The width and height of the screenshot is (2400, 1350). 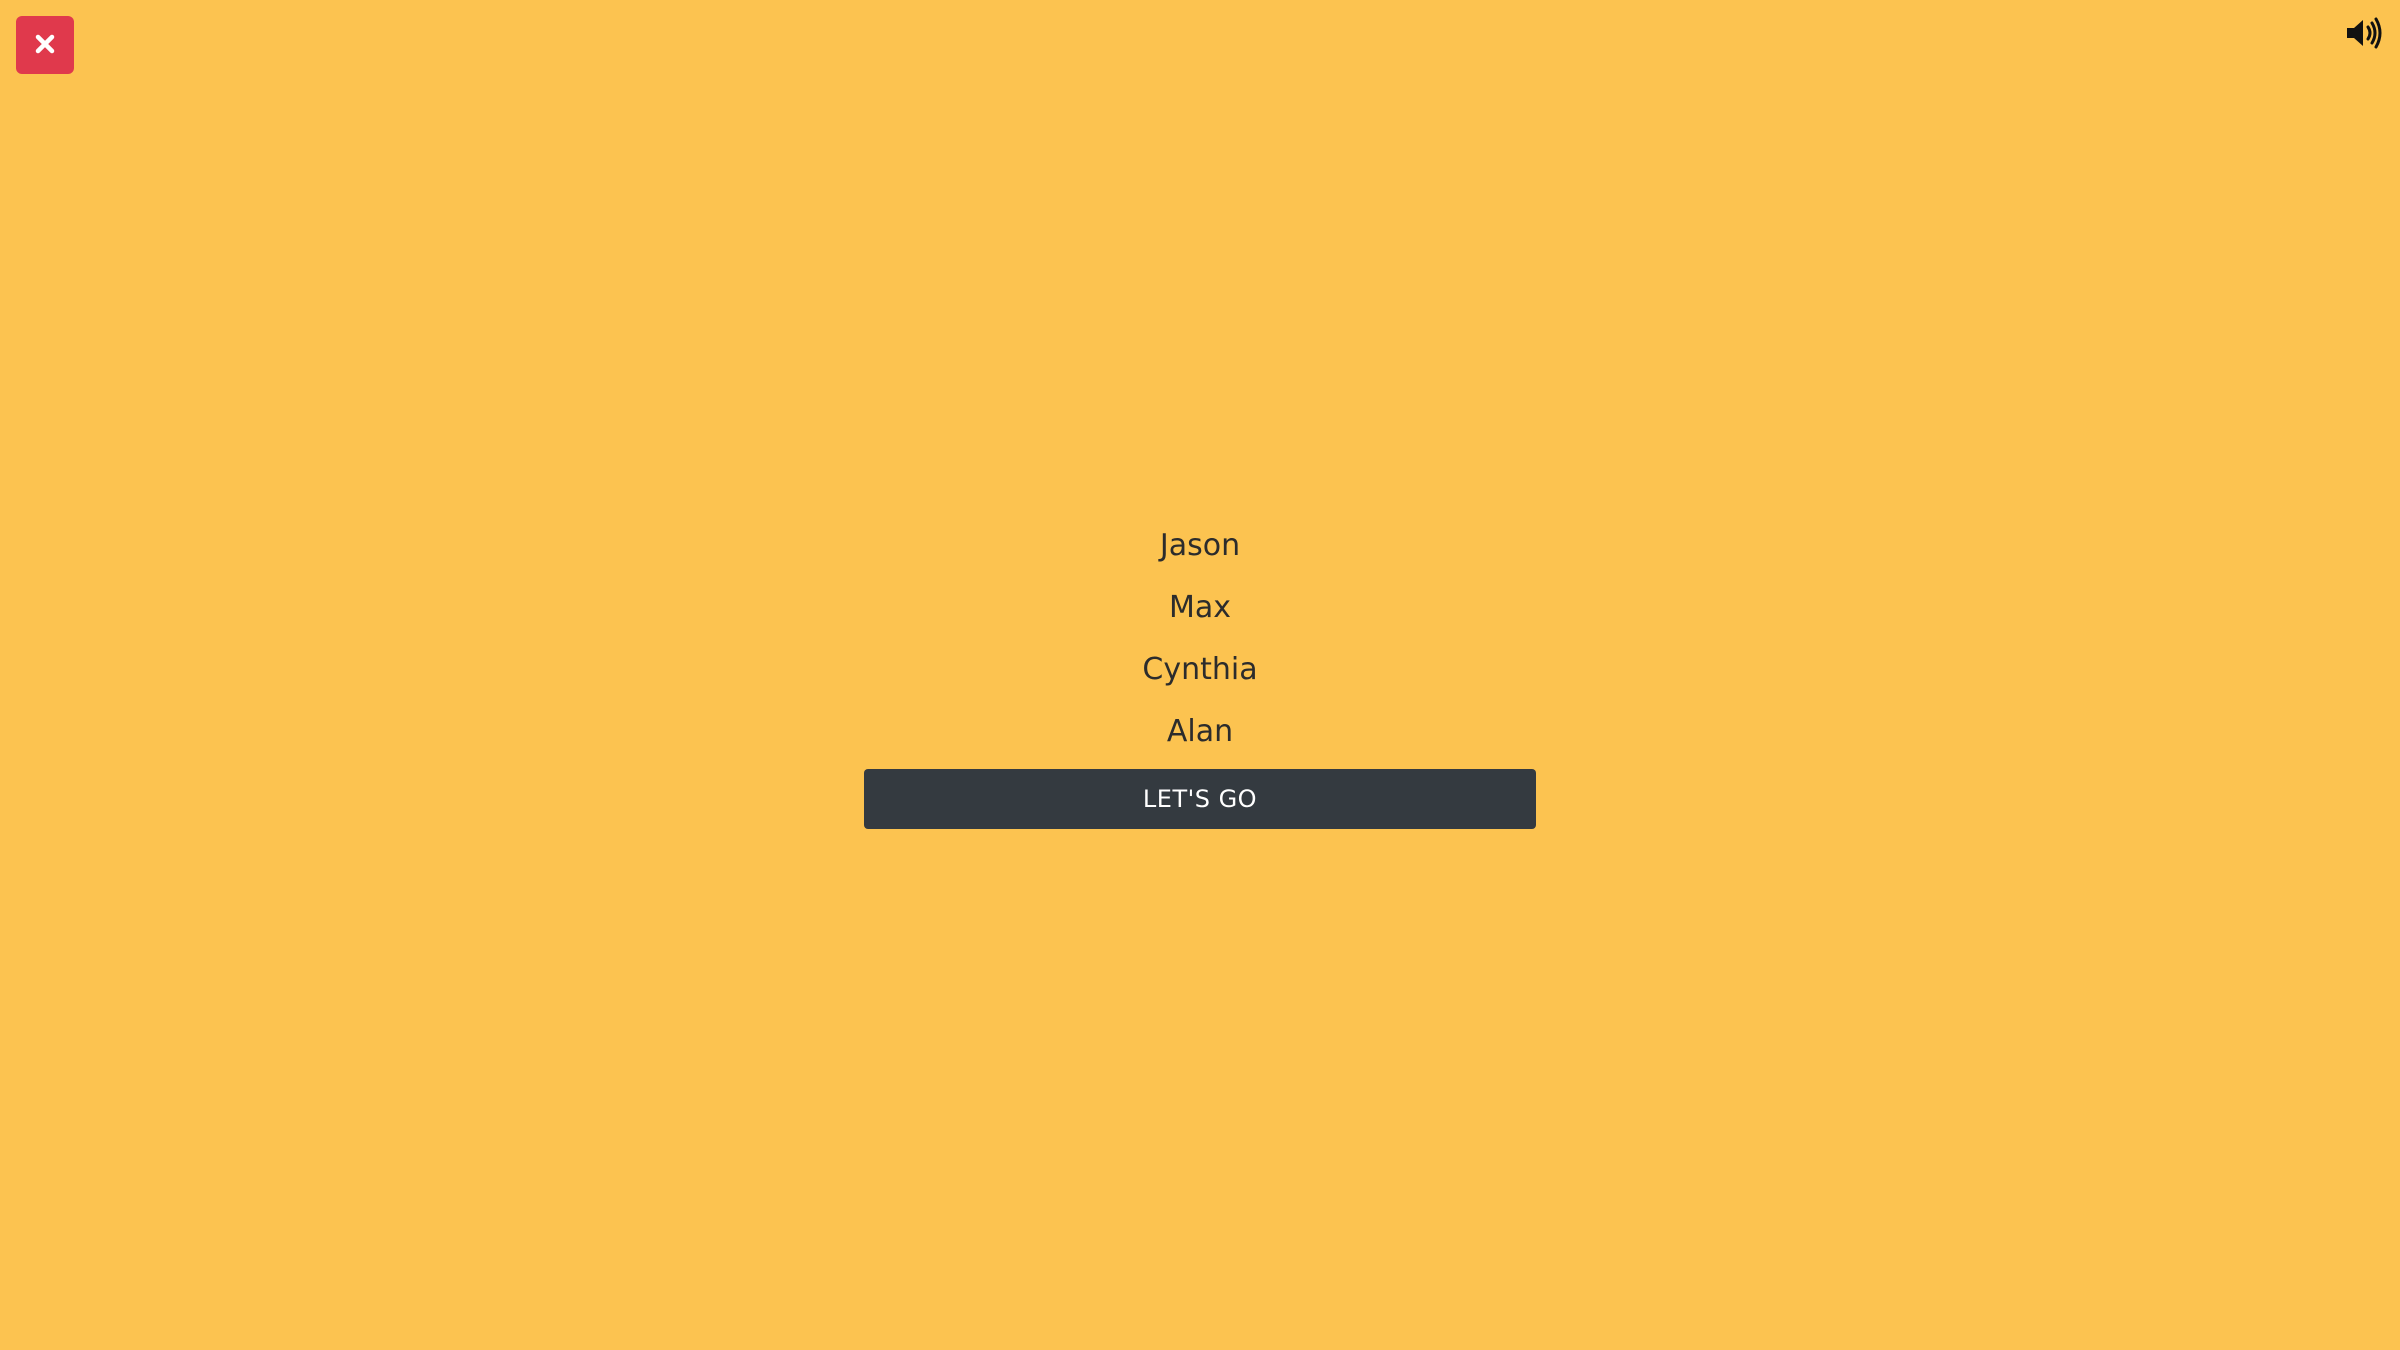 I want to click on player-name: Cynthia, so click(x=1200, y=669).